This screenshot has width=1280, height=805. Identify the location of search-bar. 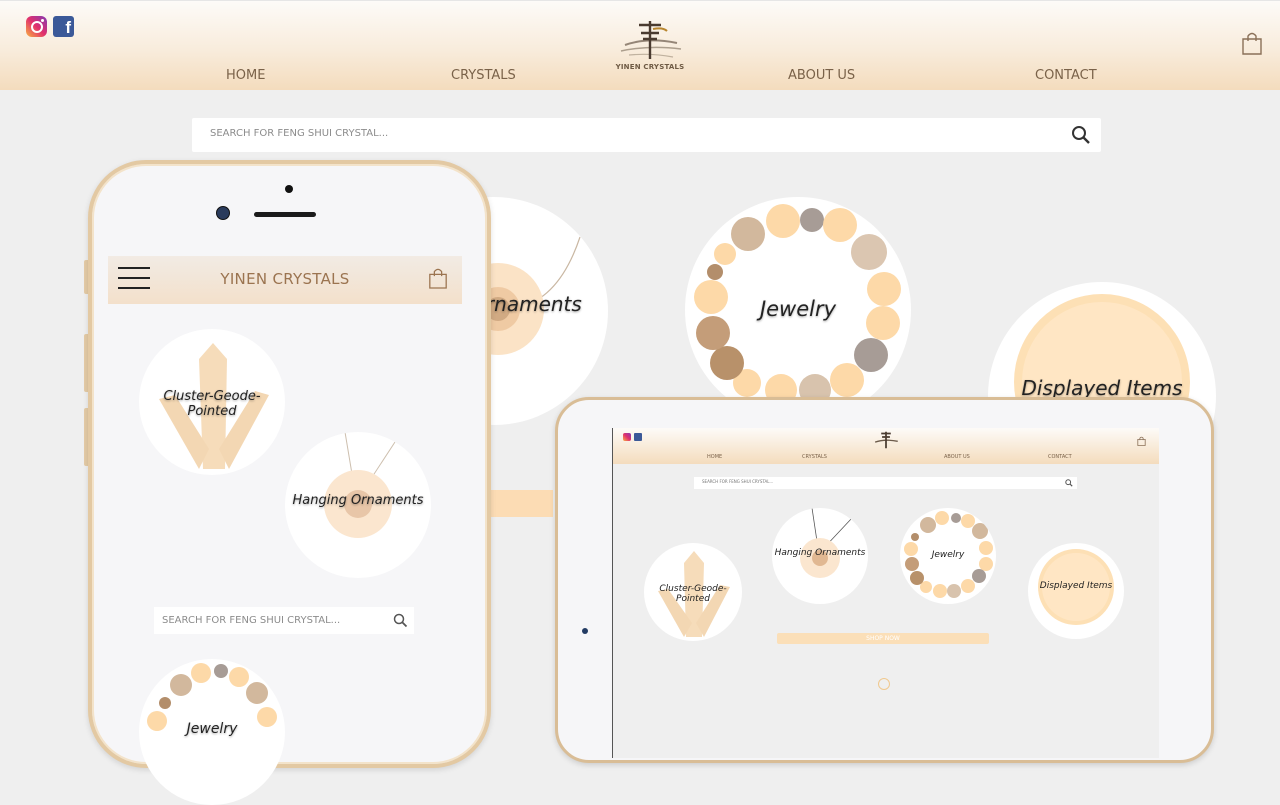
(646, 135).